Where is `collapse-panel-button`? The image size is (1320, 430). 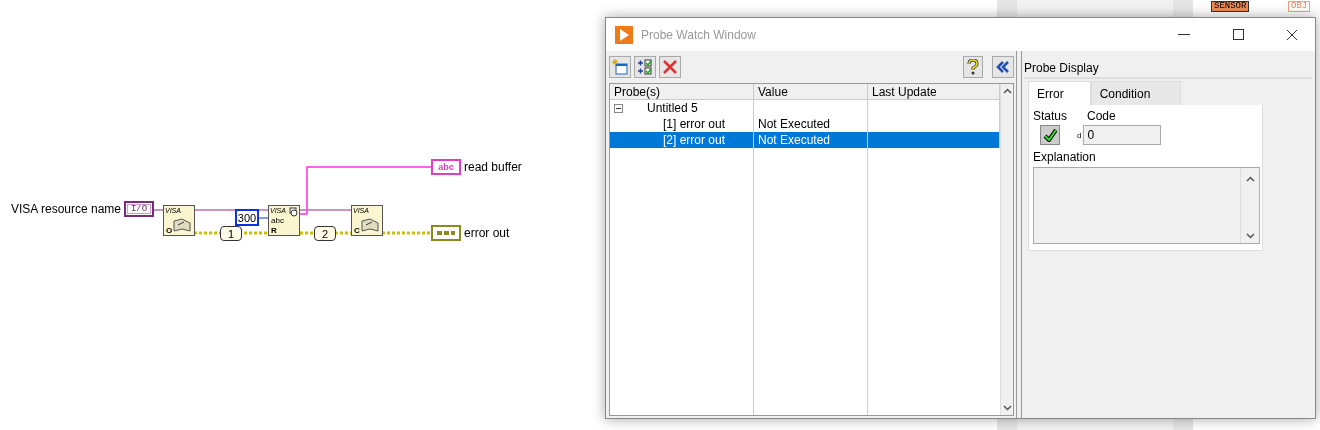
collapse-panel-button is located at coordinates (1003, 66).